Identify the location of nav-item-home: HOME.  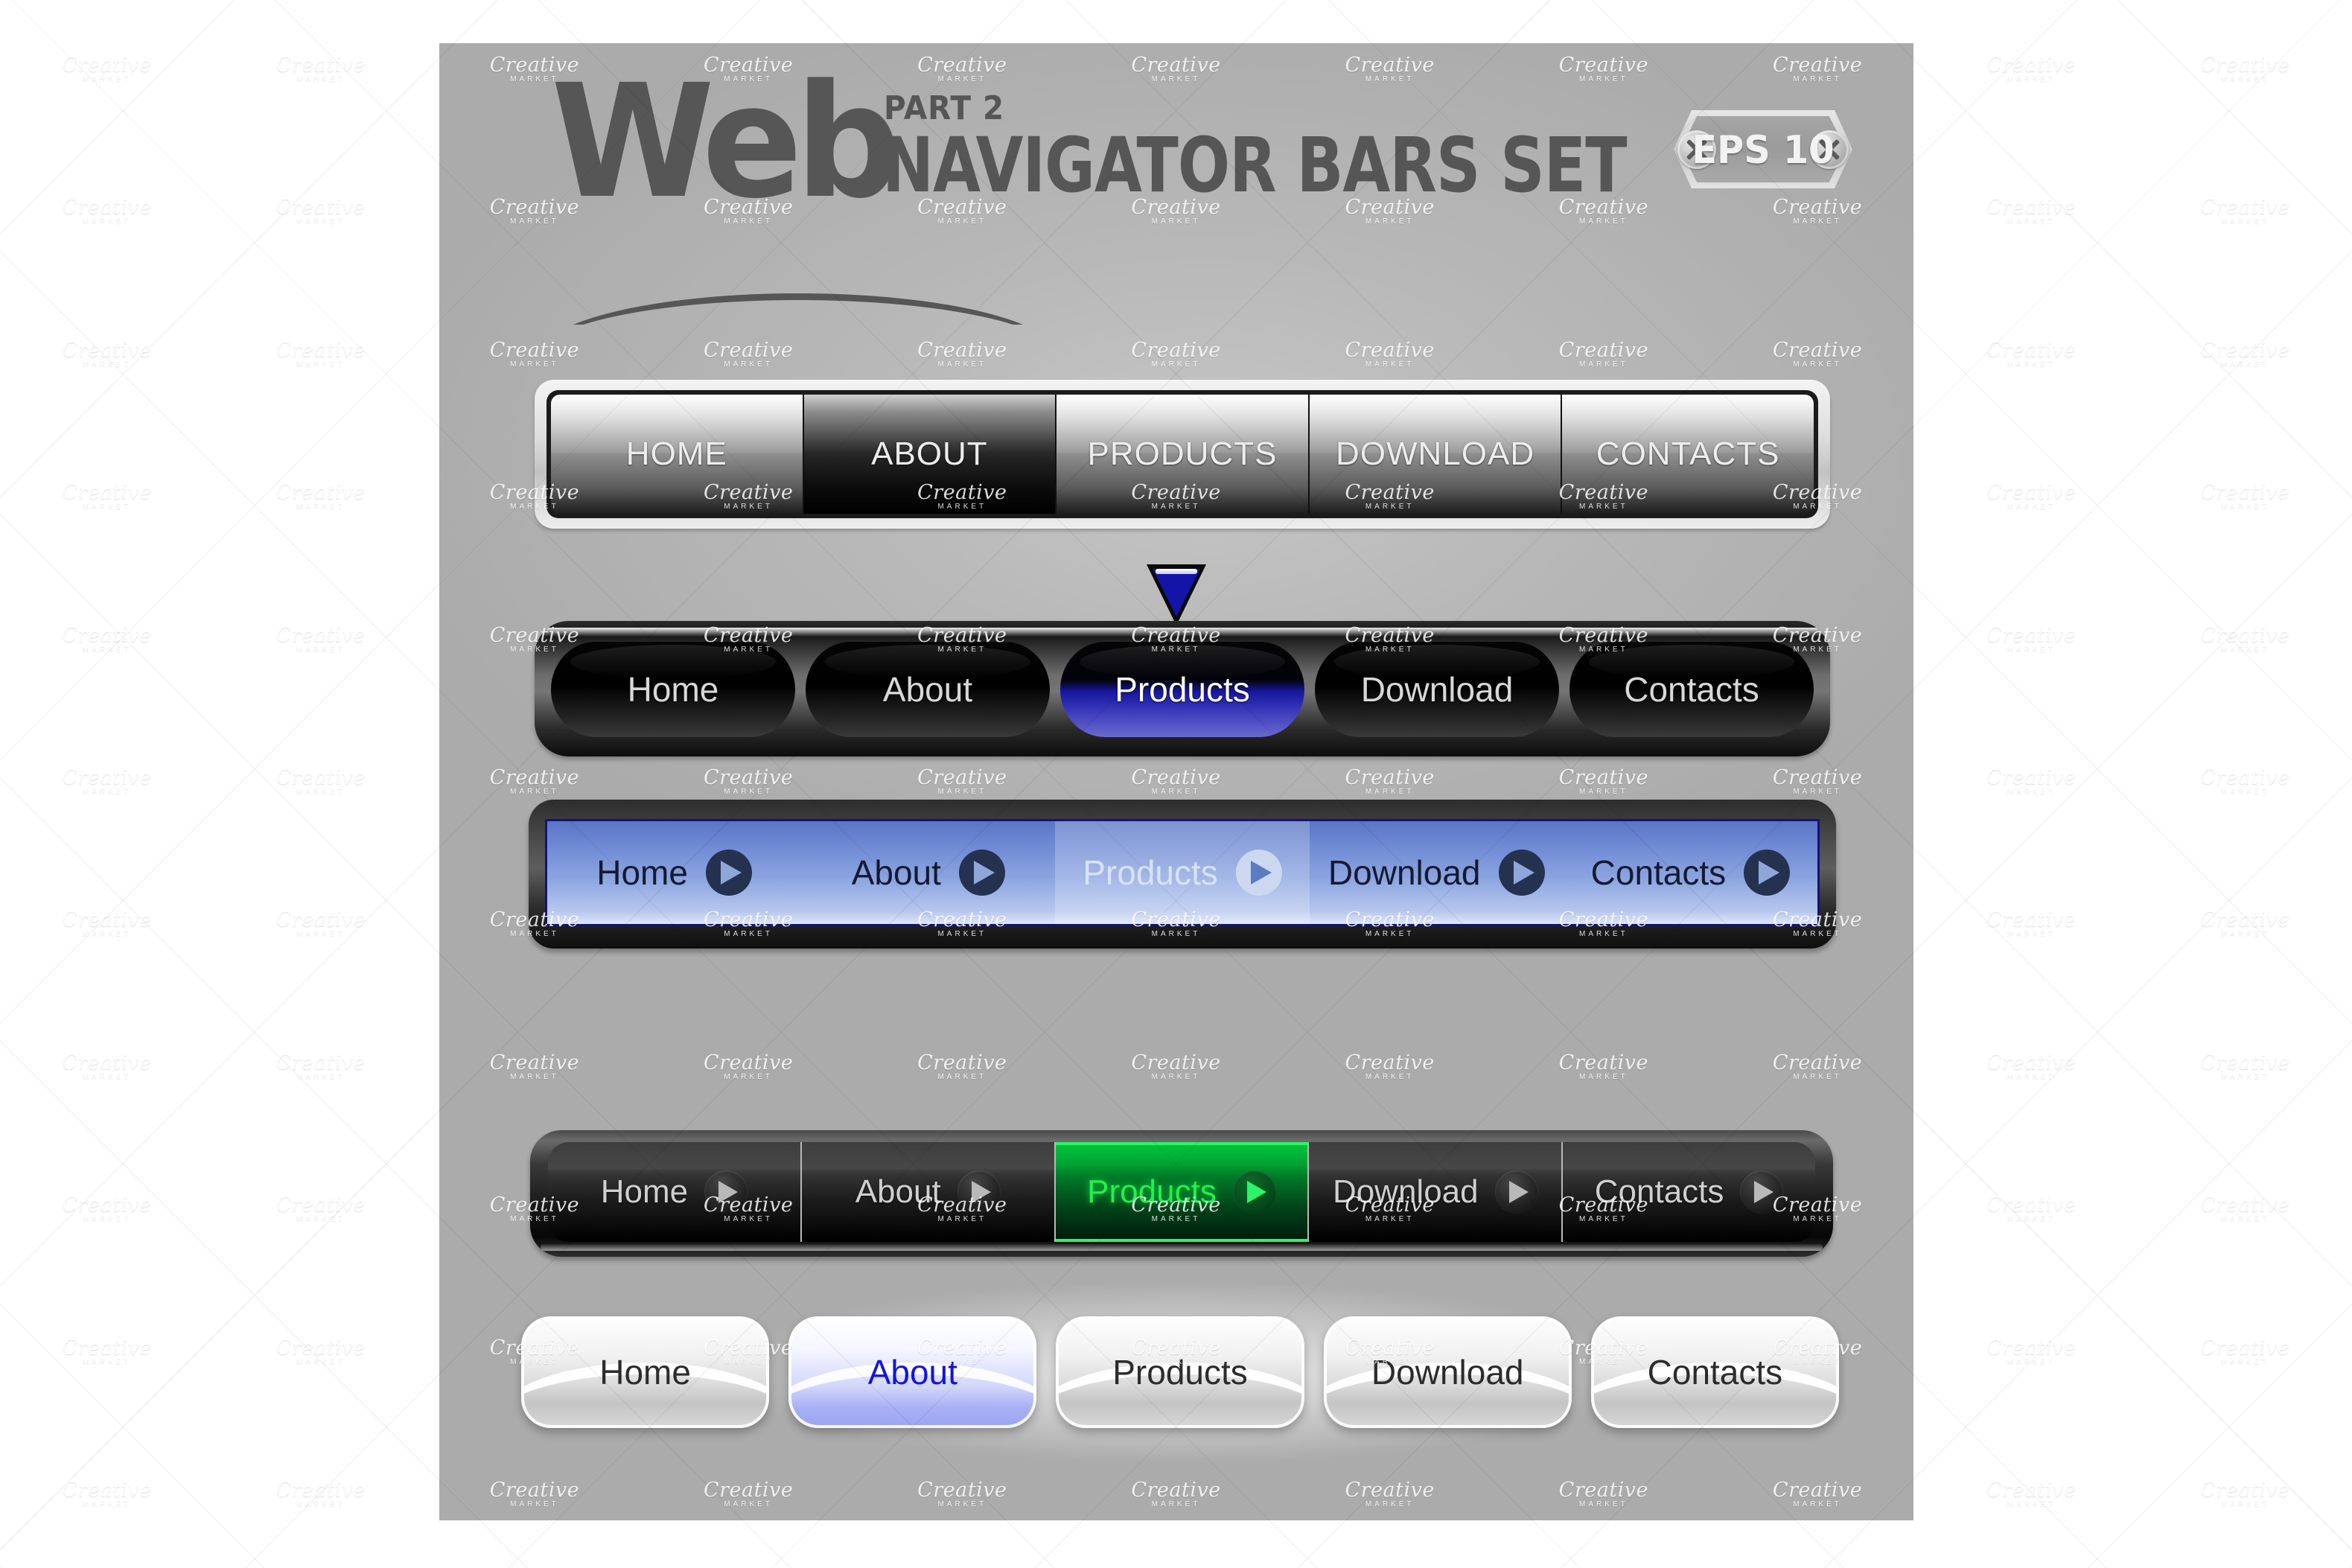
(677, 454).